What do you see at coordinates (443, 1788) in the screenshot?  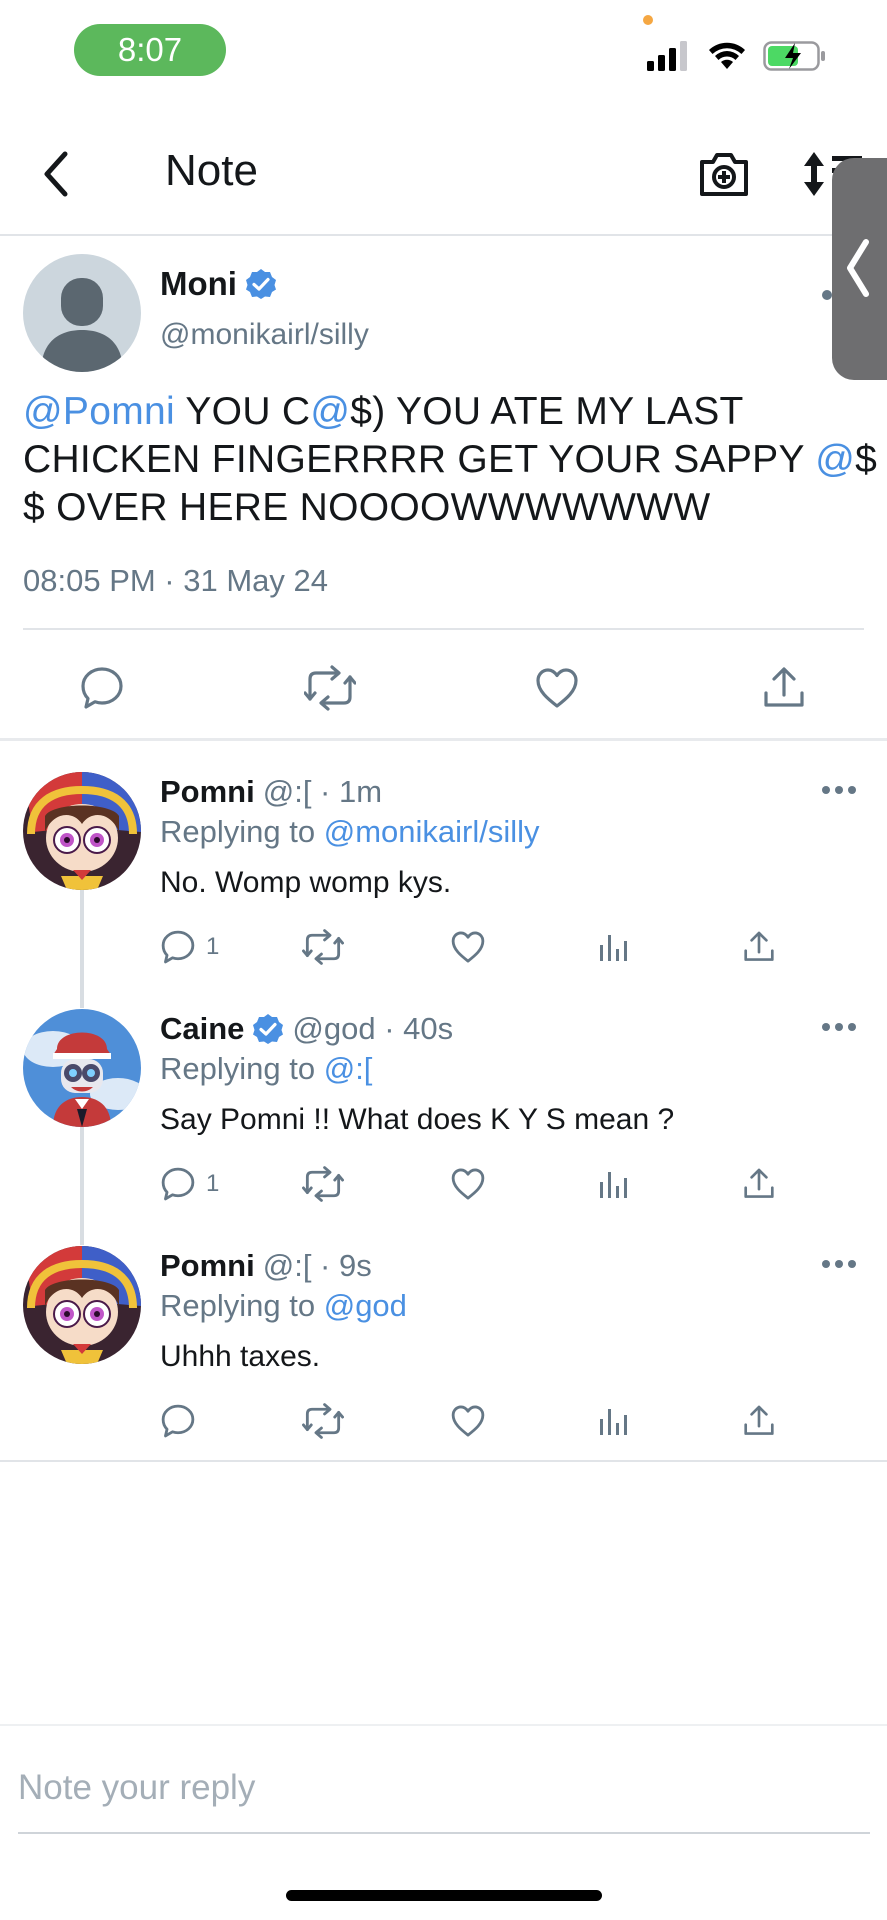 I see `reply-input` at bounding box center [443, 1788].